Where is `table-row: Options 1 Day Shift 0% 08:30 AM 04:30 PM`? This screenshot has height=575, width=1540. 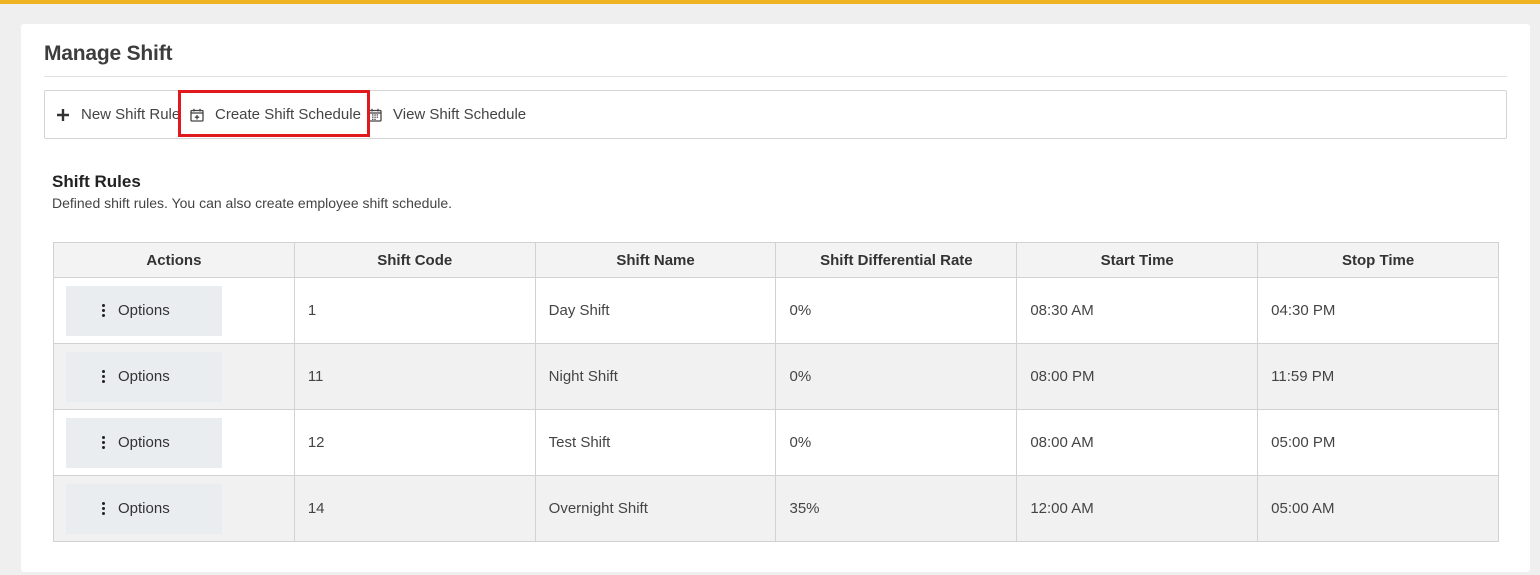 table-row: Options 1 Day Shift 0% 08:30 AM 04:30 PM is located at coordinates (776, 310).